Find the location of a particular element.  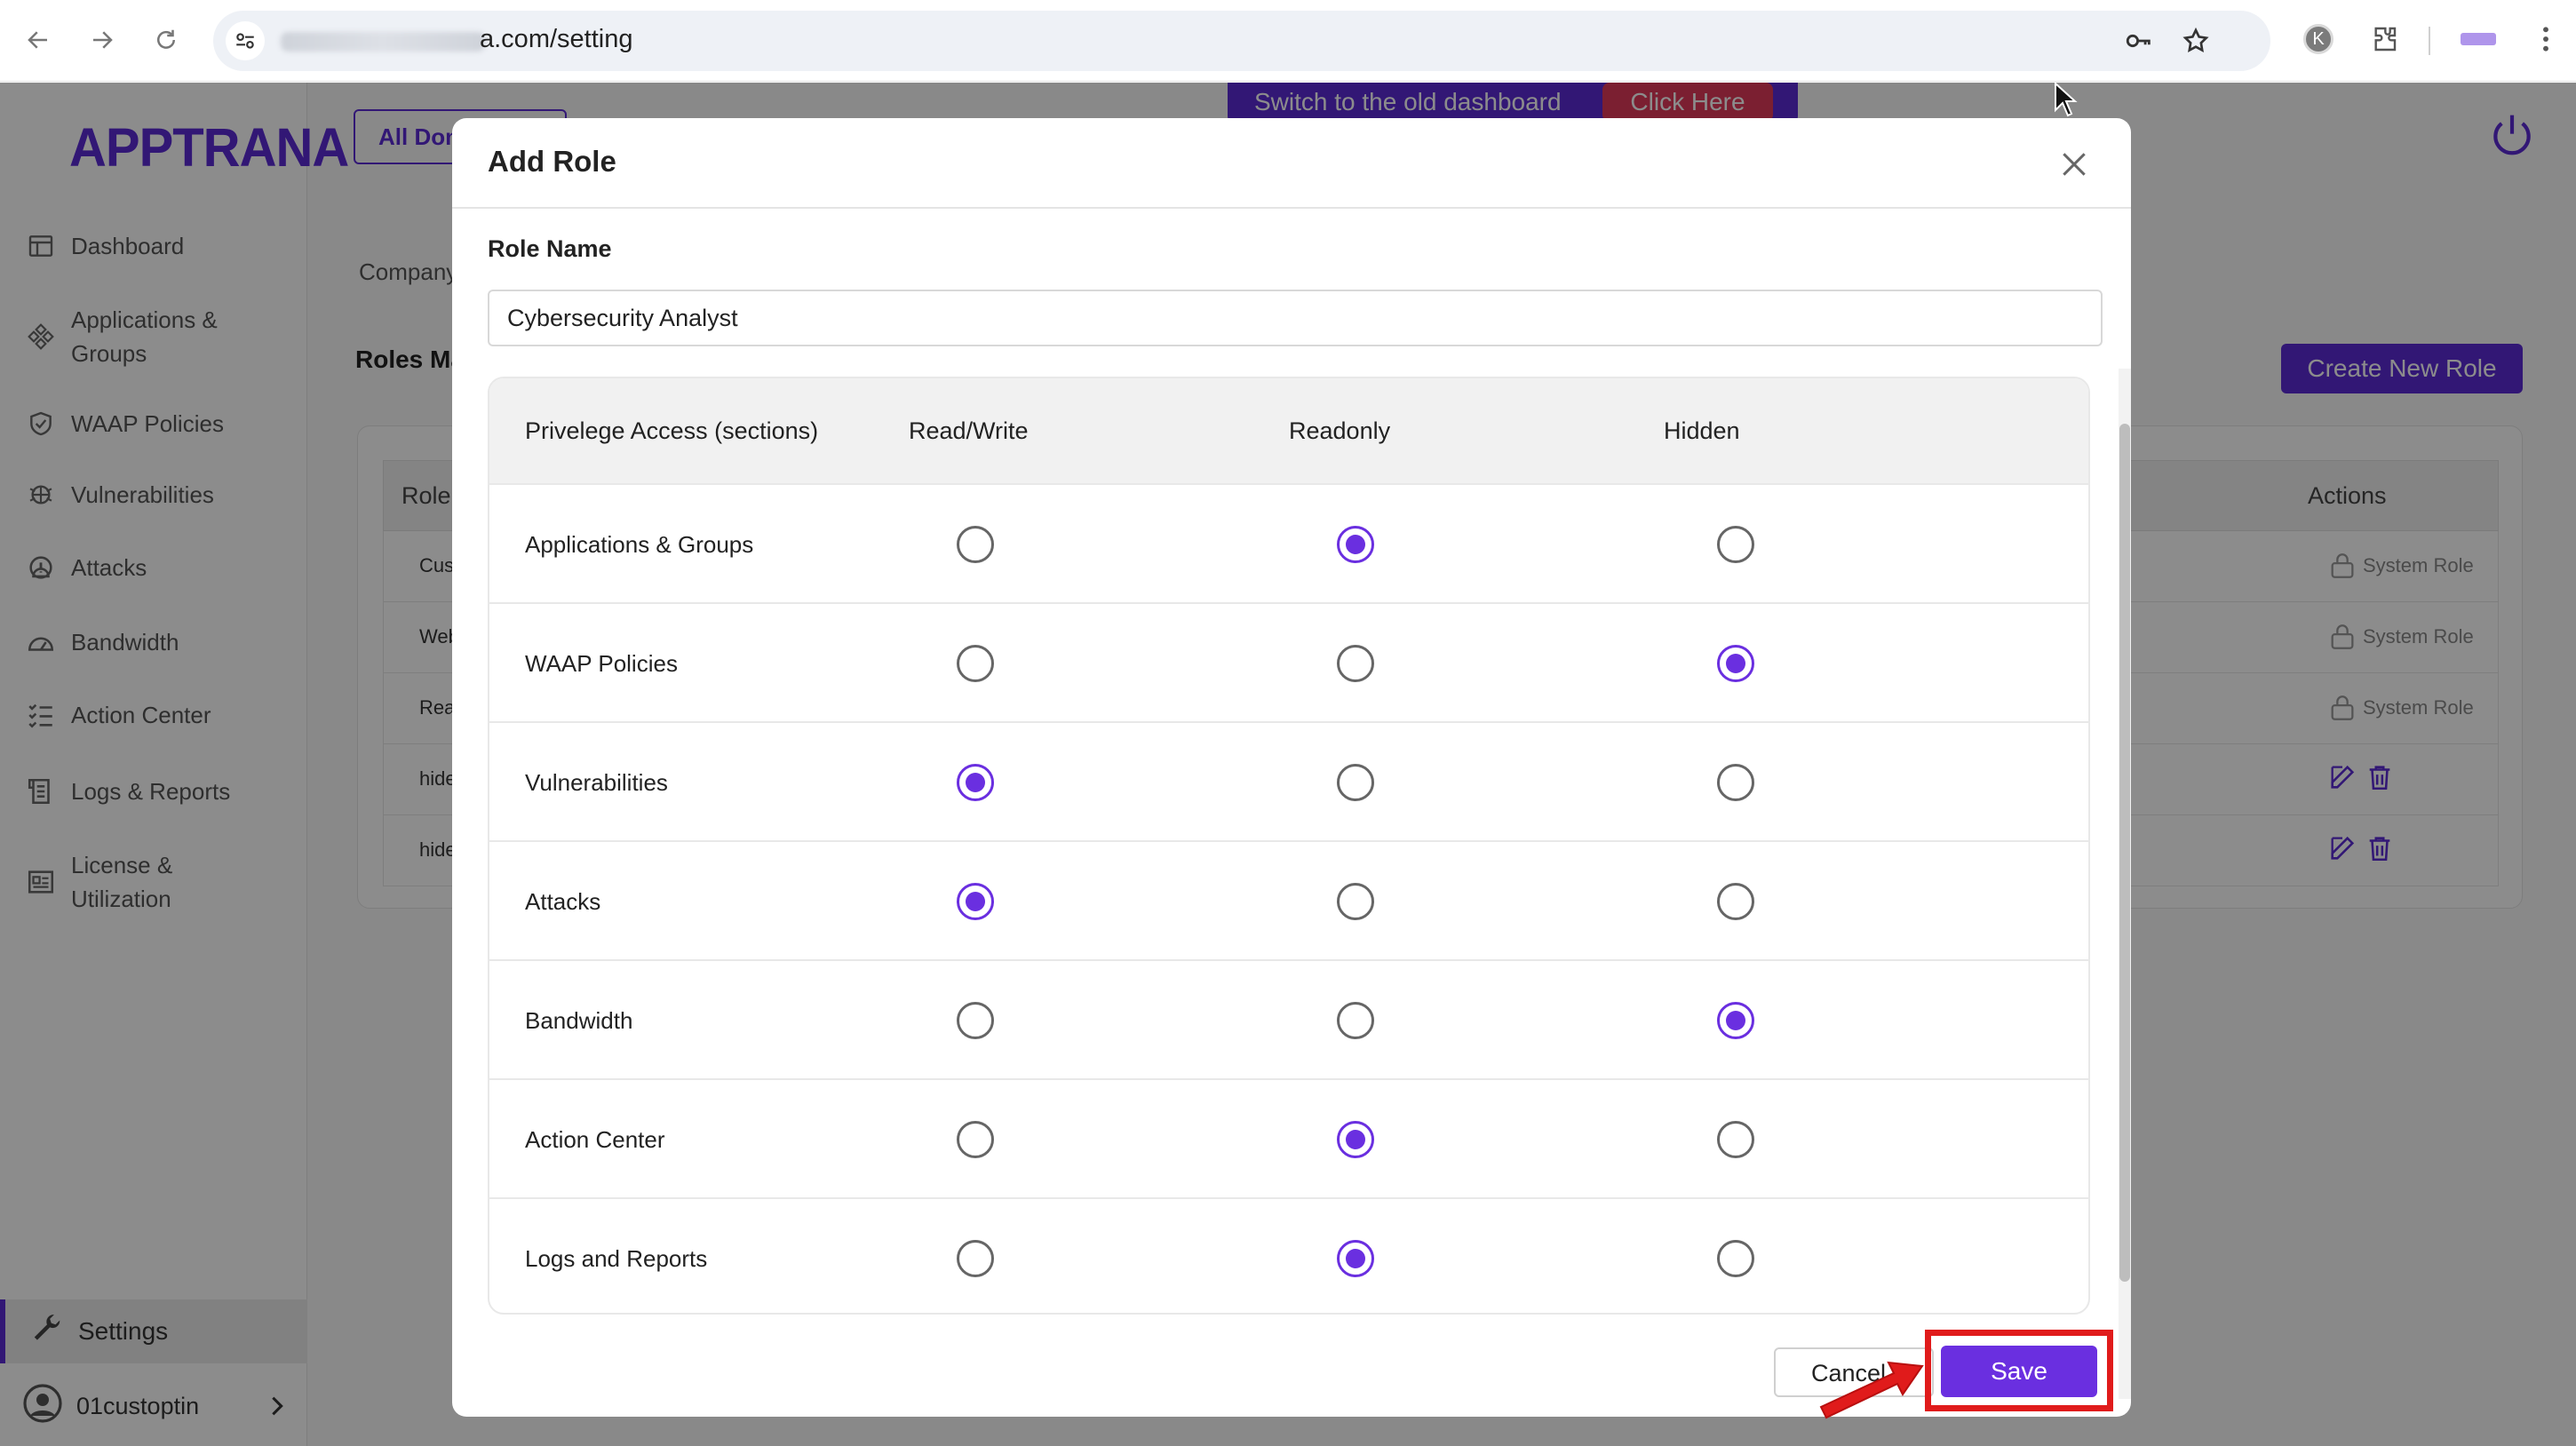

privilege-section-name: Action Center is located at coordinates (595, 1139).